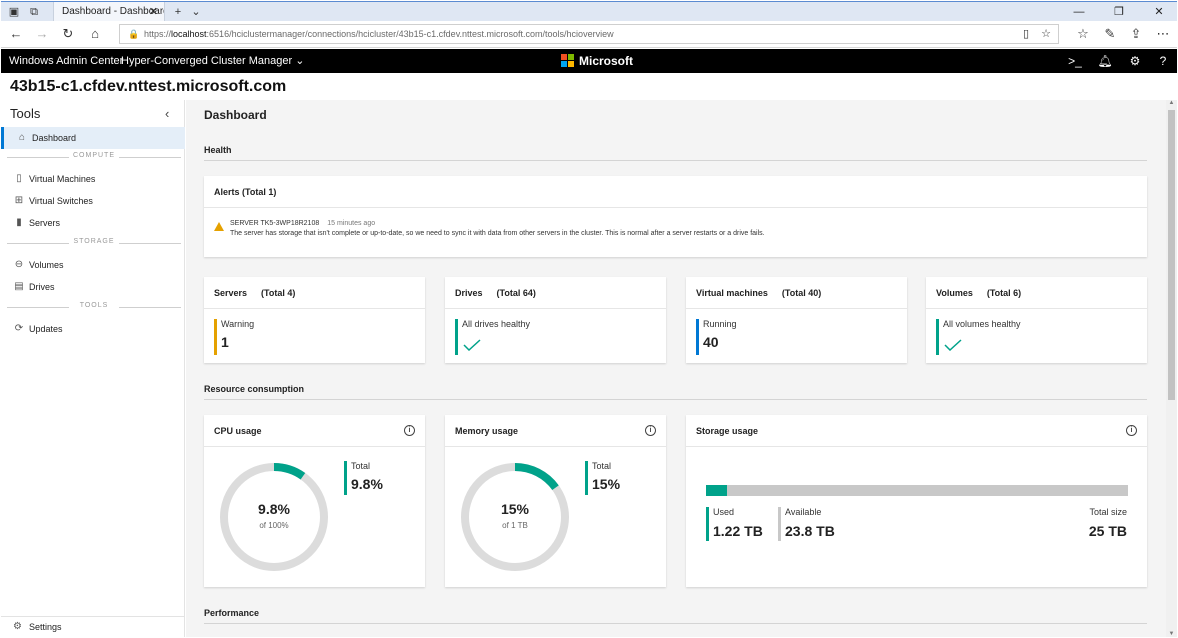 The width and height of the screenshot is (1178, 638). I want to click on volumes-total: (Total 6), so click(1004, 293).